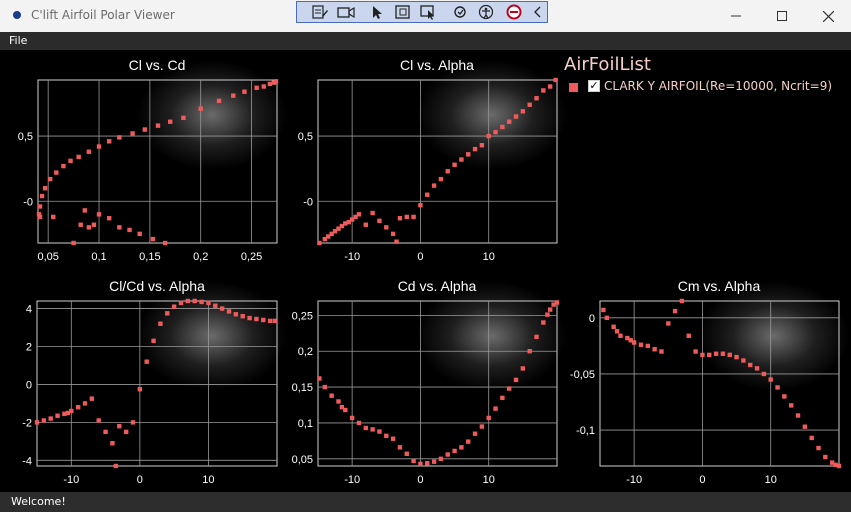 This screenshot has height=512, width=851. Describe the element at coordinates (212, 336) in the screenshot. I see `plot-glow` at that location.